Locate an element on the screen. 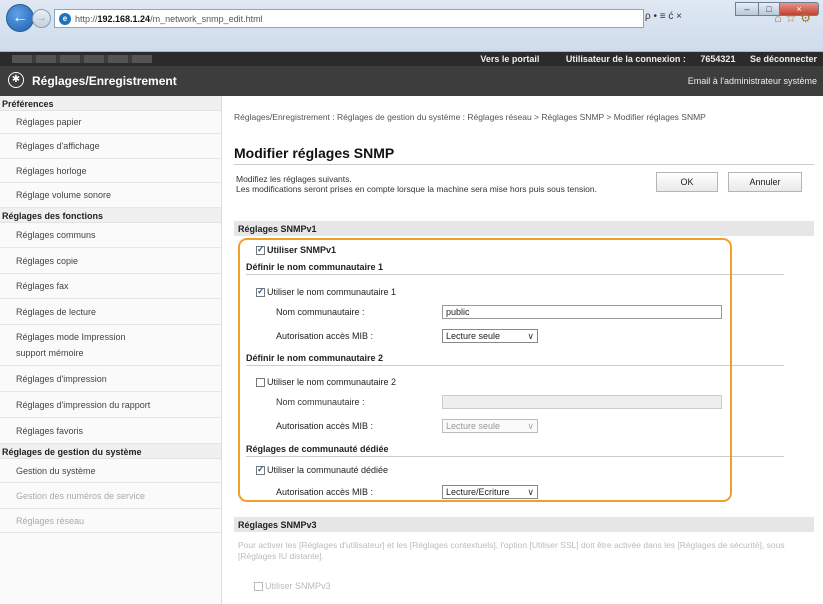 Image resolution: width=823 pixels, height=604 pixels. star-icon: ☆ is located at coordinates (792, 18).